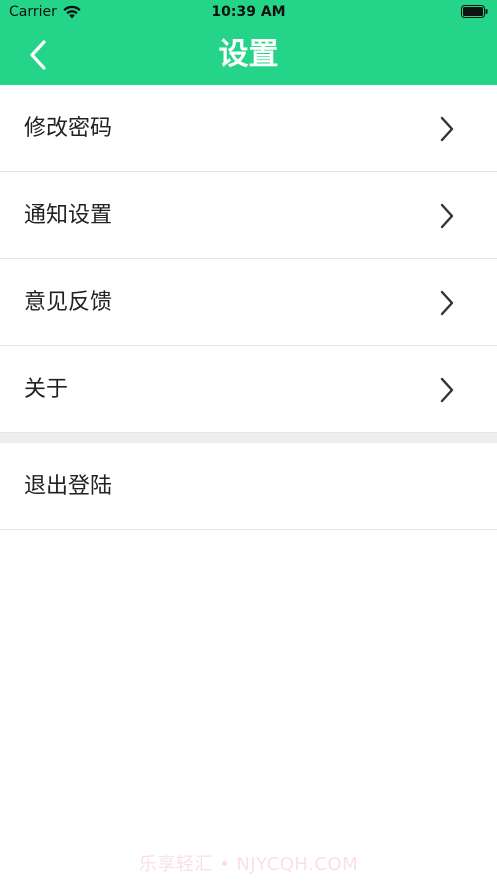  I want to click on settings-item-about: 关于, so click(248, 389).